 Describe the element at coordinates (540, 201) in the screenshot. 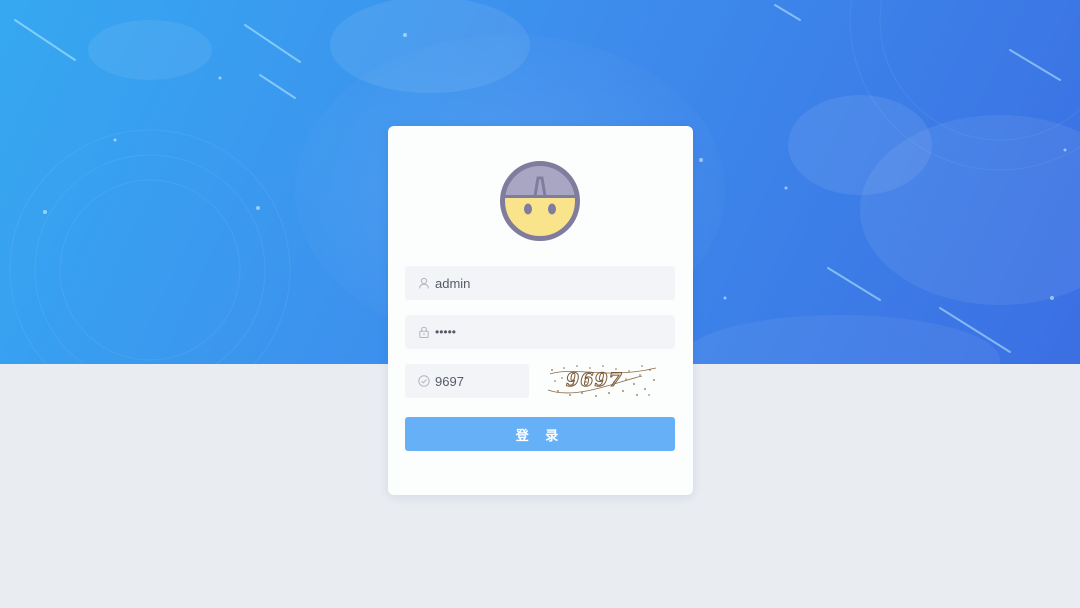

I see `avatar-icon` at that location.